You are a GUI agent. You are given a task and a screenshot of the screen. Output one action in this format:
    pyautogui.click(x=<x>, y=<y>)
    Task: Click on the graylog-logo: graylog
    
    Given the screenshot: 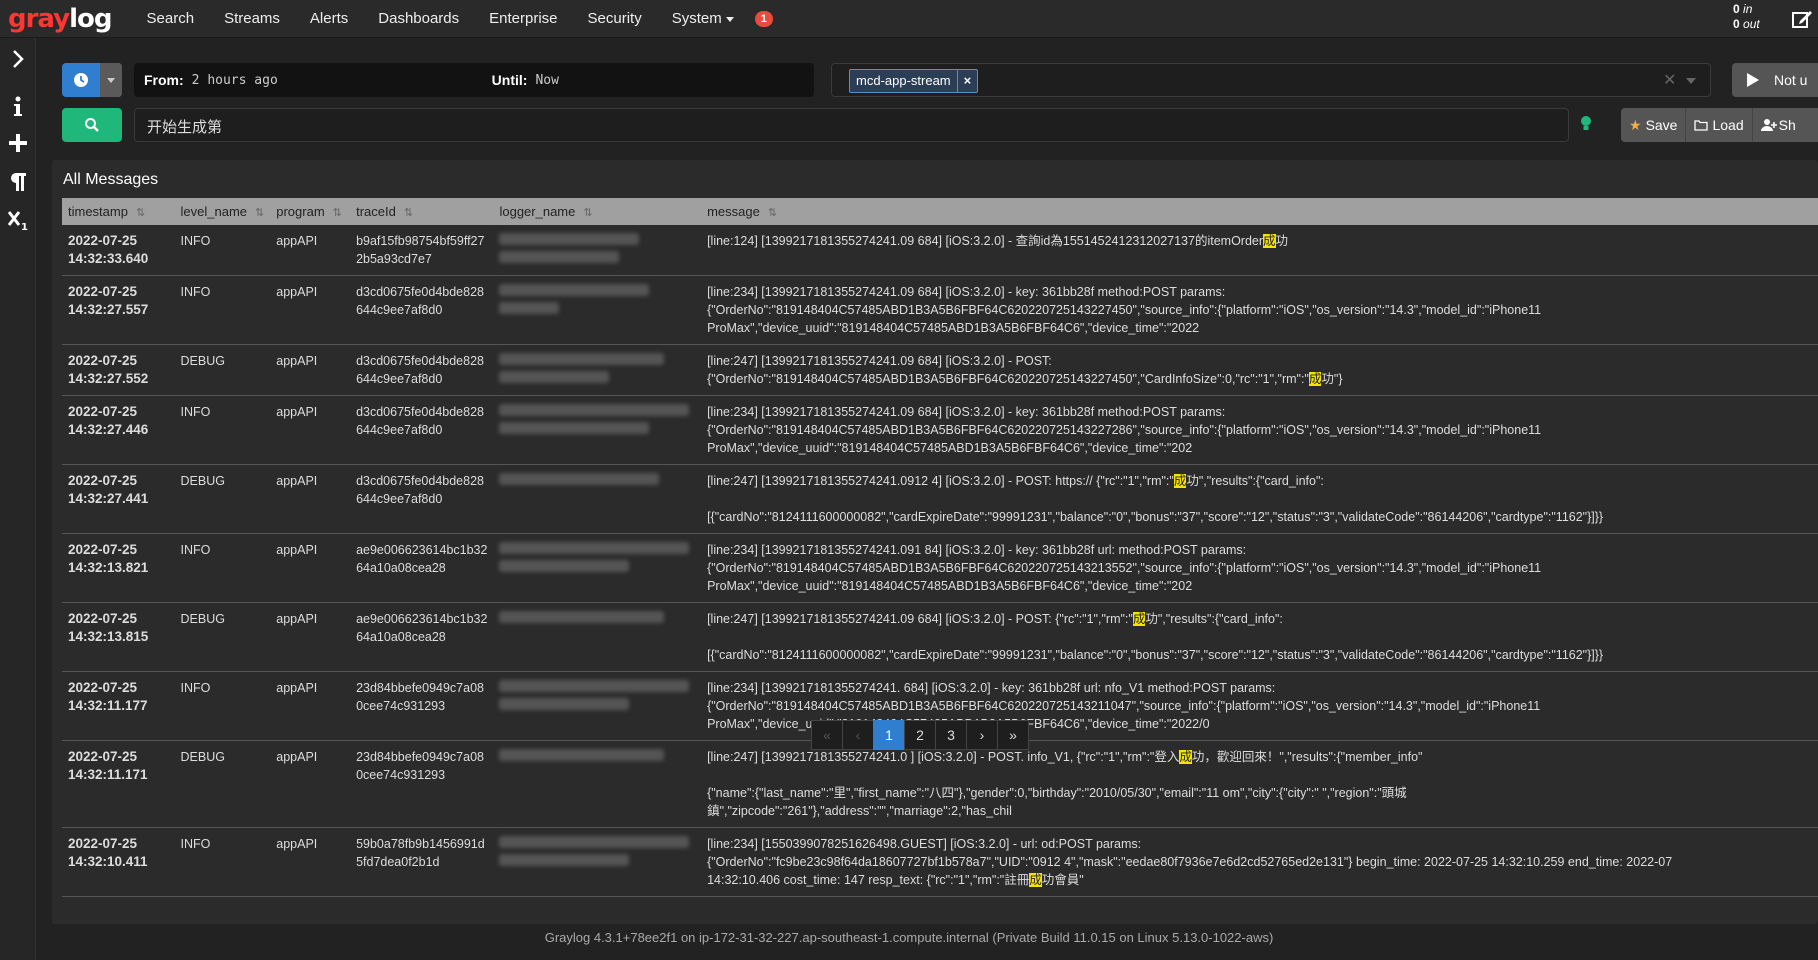 What is the action you would take?
    pyautogui.click(x=60, y=19)
    